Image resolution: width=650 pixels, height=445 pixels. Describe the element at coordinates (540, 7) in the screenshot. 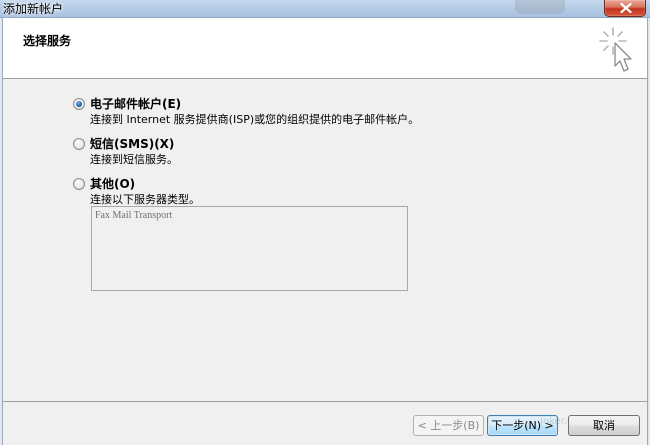

I see `titlebar-blur-region` at that location.